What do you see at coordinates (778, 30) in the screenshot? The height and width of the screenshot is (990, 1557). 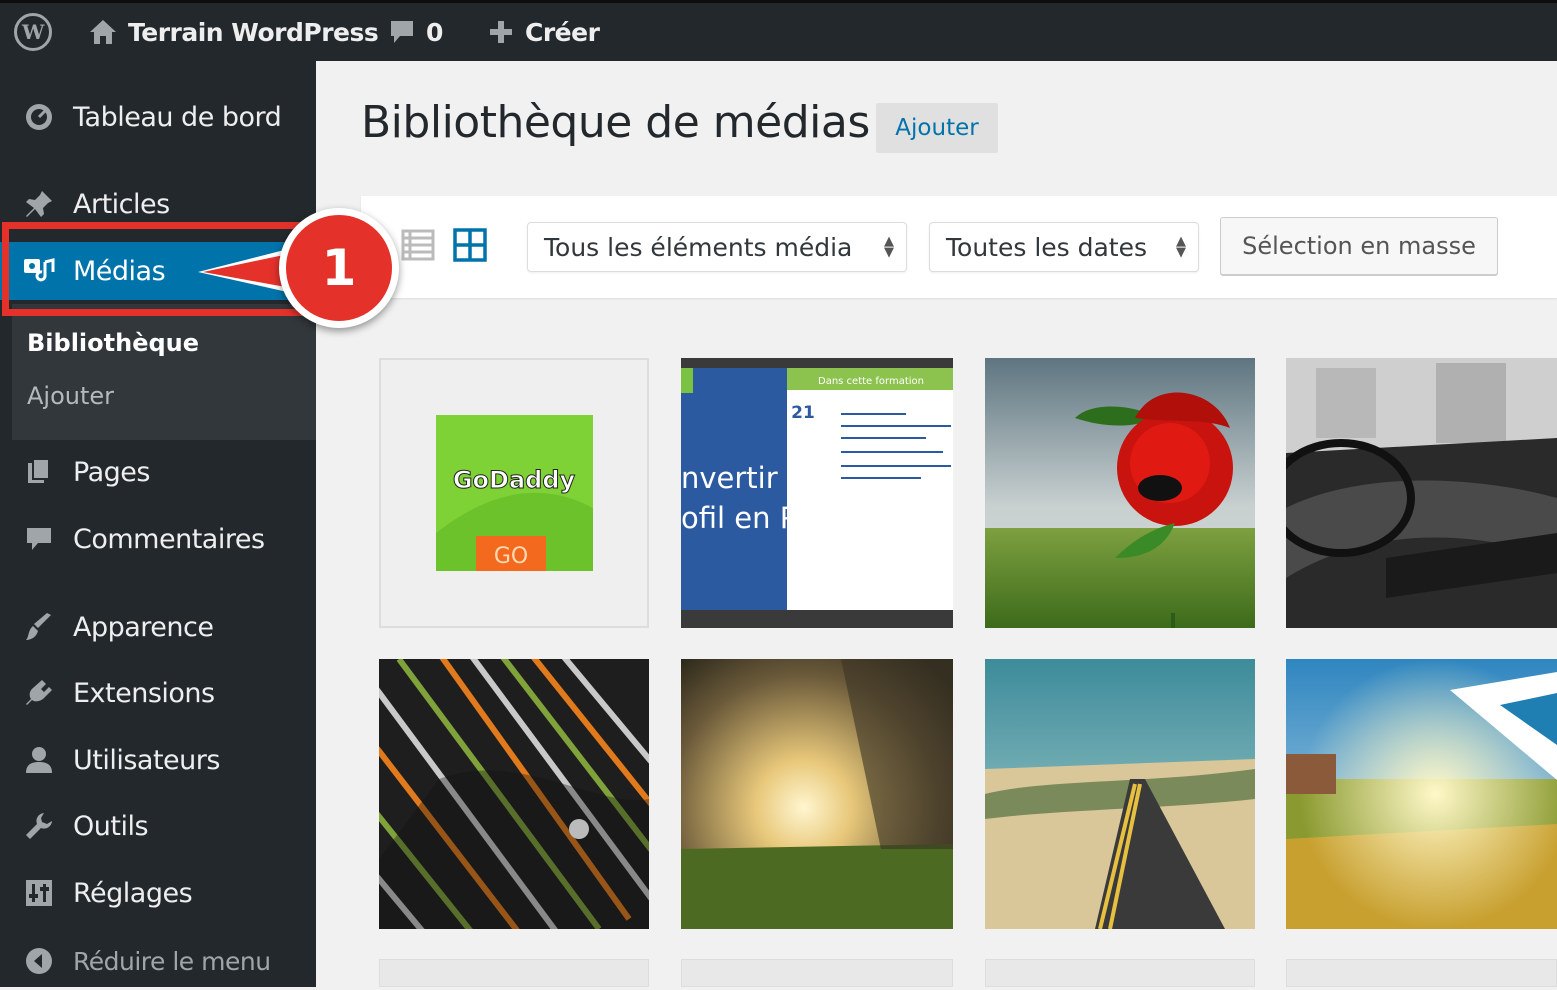 I see `admin-bar: W Terrain WordPress 0 Créer` at bounding box center [778, 30].